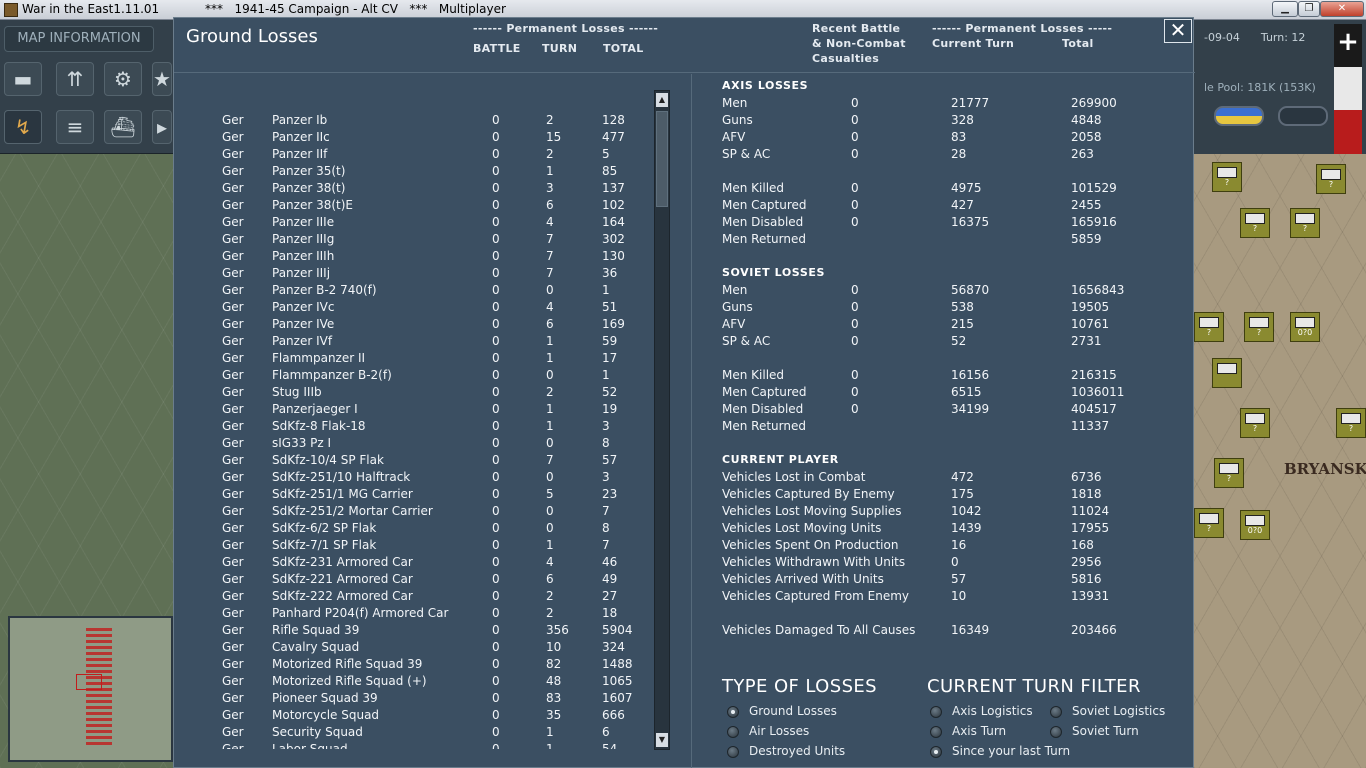 The width and height of the screenshot is (1366, 768). I want to click on recent-value: 0, so click(855, 137).